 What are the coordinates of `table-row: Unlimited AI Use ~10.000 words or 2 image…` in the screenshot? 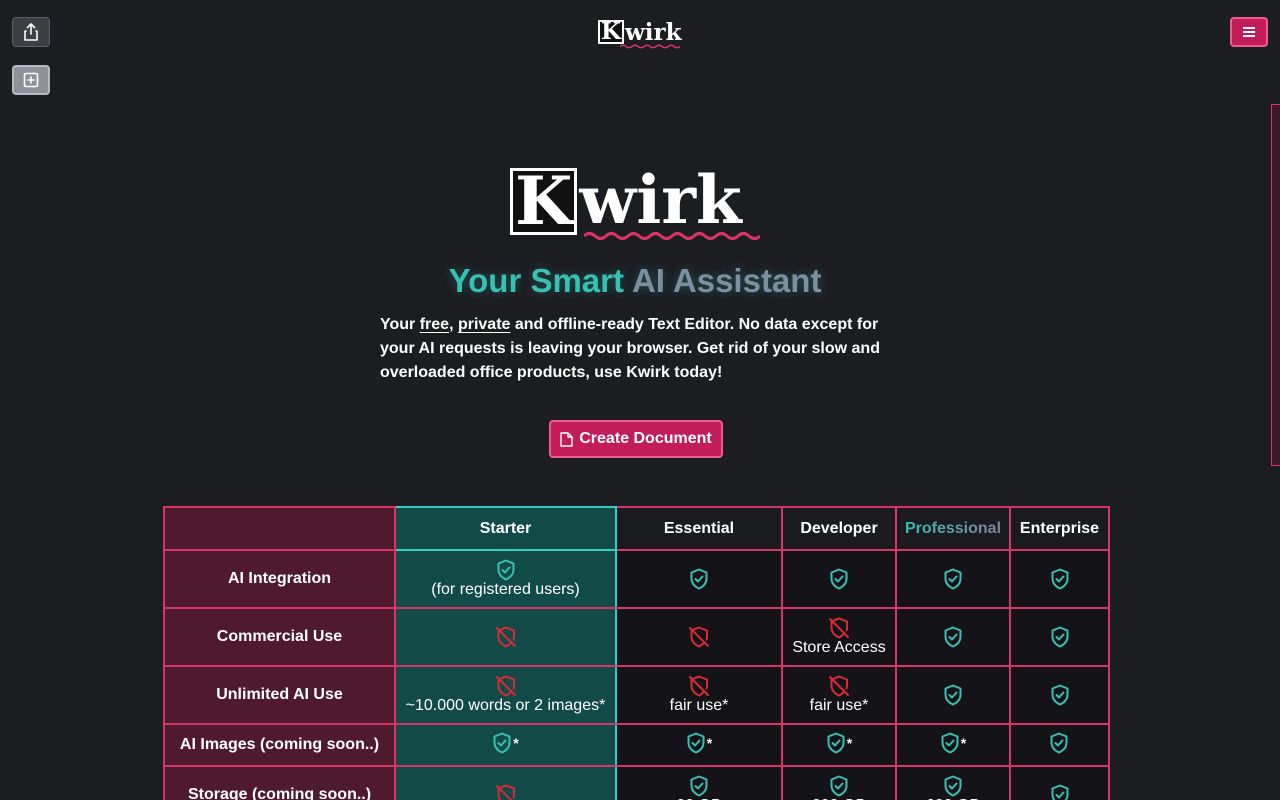 It's located at (636, 695).